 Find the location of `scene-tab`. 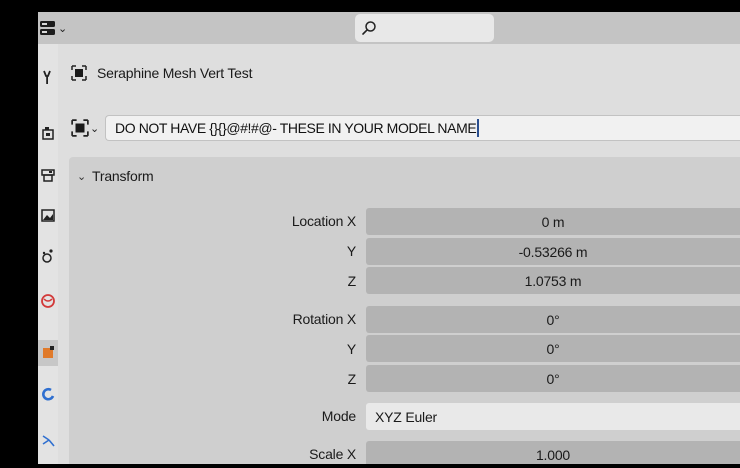

scene-tab is located at coordinates (48, 256).